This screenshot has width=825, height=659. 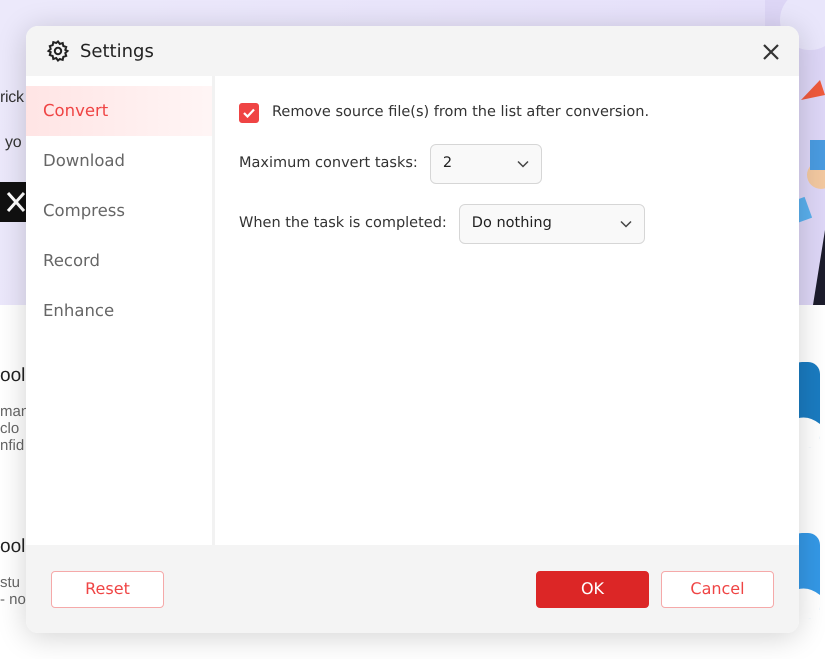 What do you see at coordinates (10, 428) in the screenshot?
I see `body-text: clo` at bounding box center [10, 428].